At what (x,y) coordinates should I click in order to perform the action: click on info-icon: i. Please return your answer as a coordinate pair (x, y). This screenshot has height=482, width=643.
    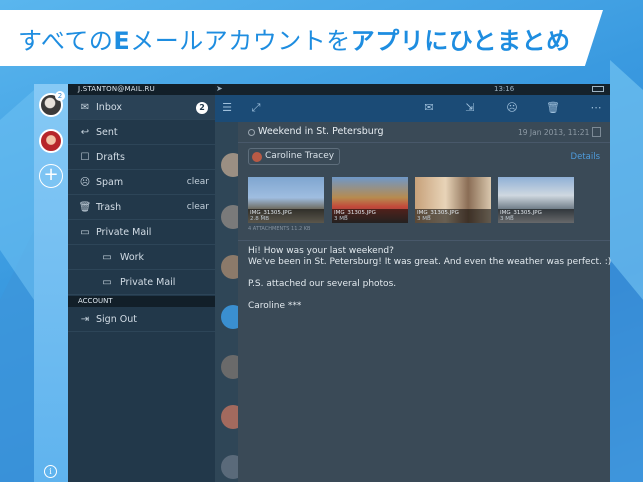
    Looking at the image, I should click on (50, 471).